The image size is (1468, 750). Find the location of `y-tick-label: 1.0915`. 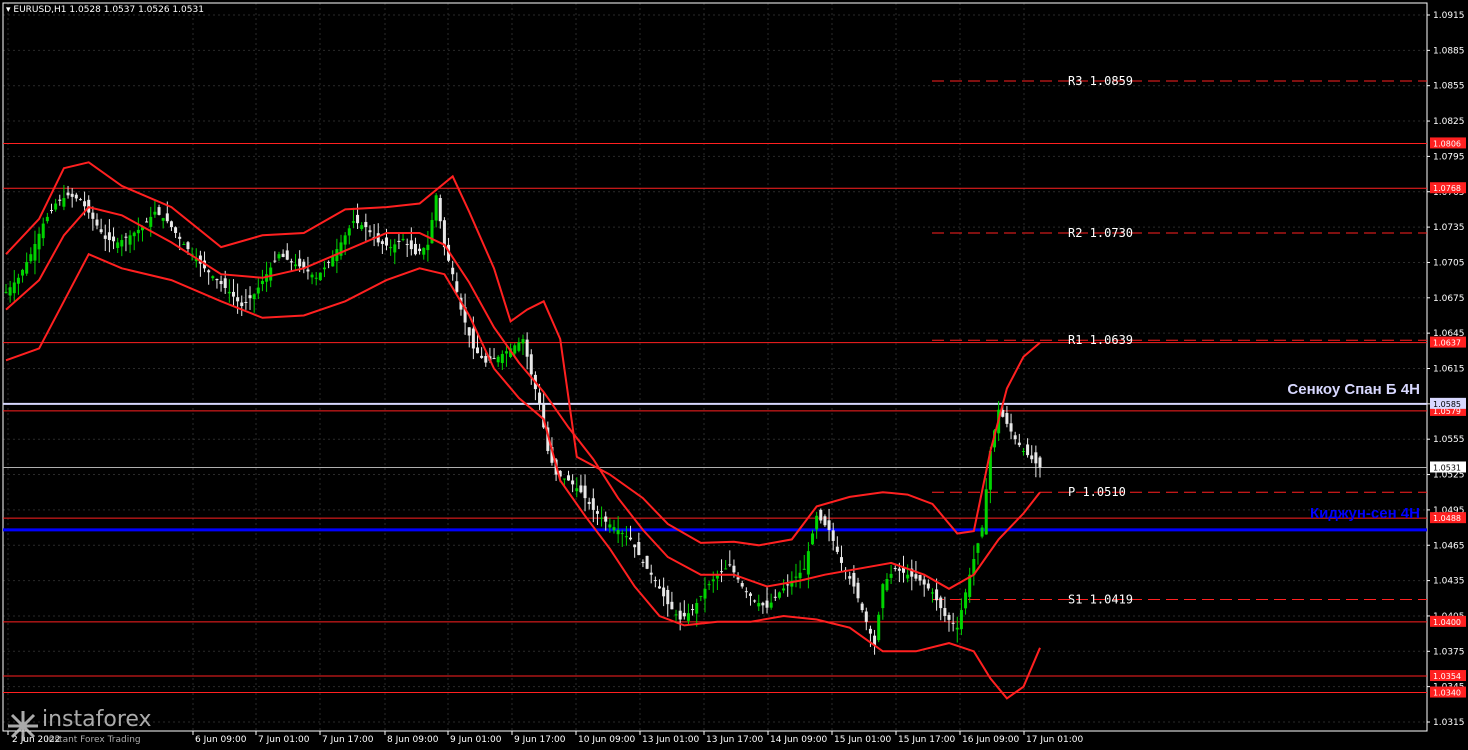

y-tick-label: 1.0915 is located at coordinates (1449, 16).